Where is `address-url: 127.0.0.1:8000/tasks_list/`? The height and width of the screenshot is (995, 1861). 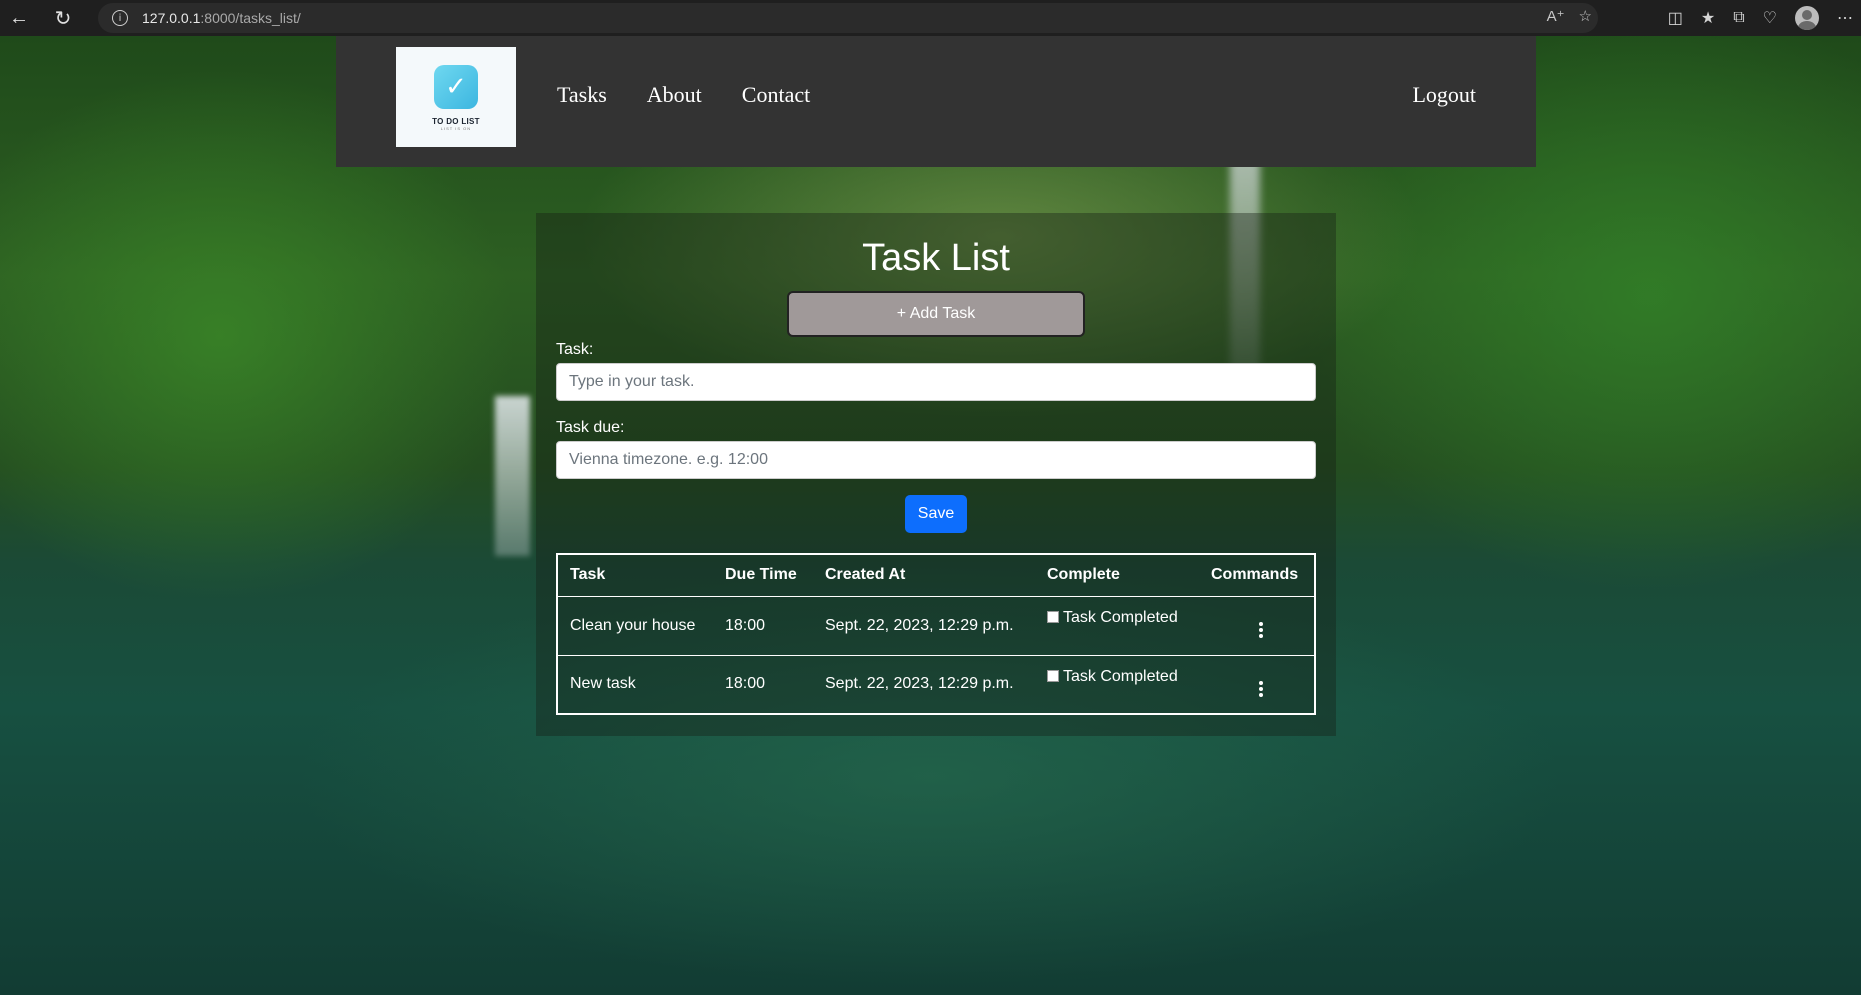 address-url: 127.0.0.1:8000/tasks_list/ is located at coordinates (221, 18).